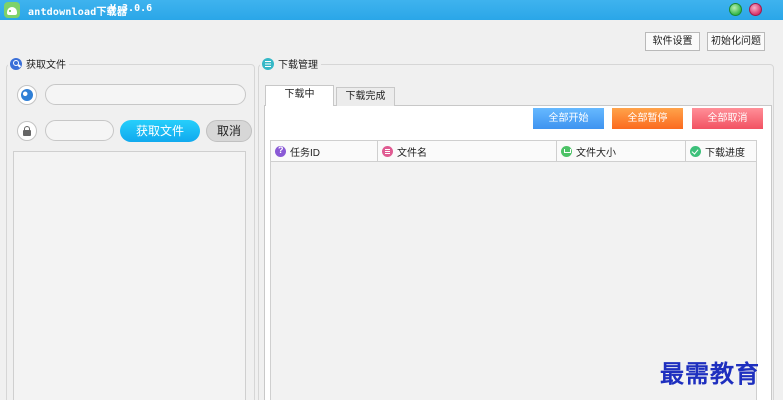 The height and width of the screenshot is (400, 783). Describe the element at coordinates (160, 131) in the screenshot. I see `fetch-file-button: 获取文件` at that location.